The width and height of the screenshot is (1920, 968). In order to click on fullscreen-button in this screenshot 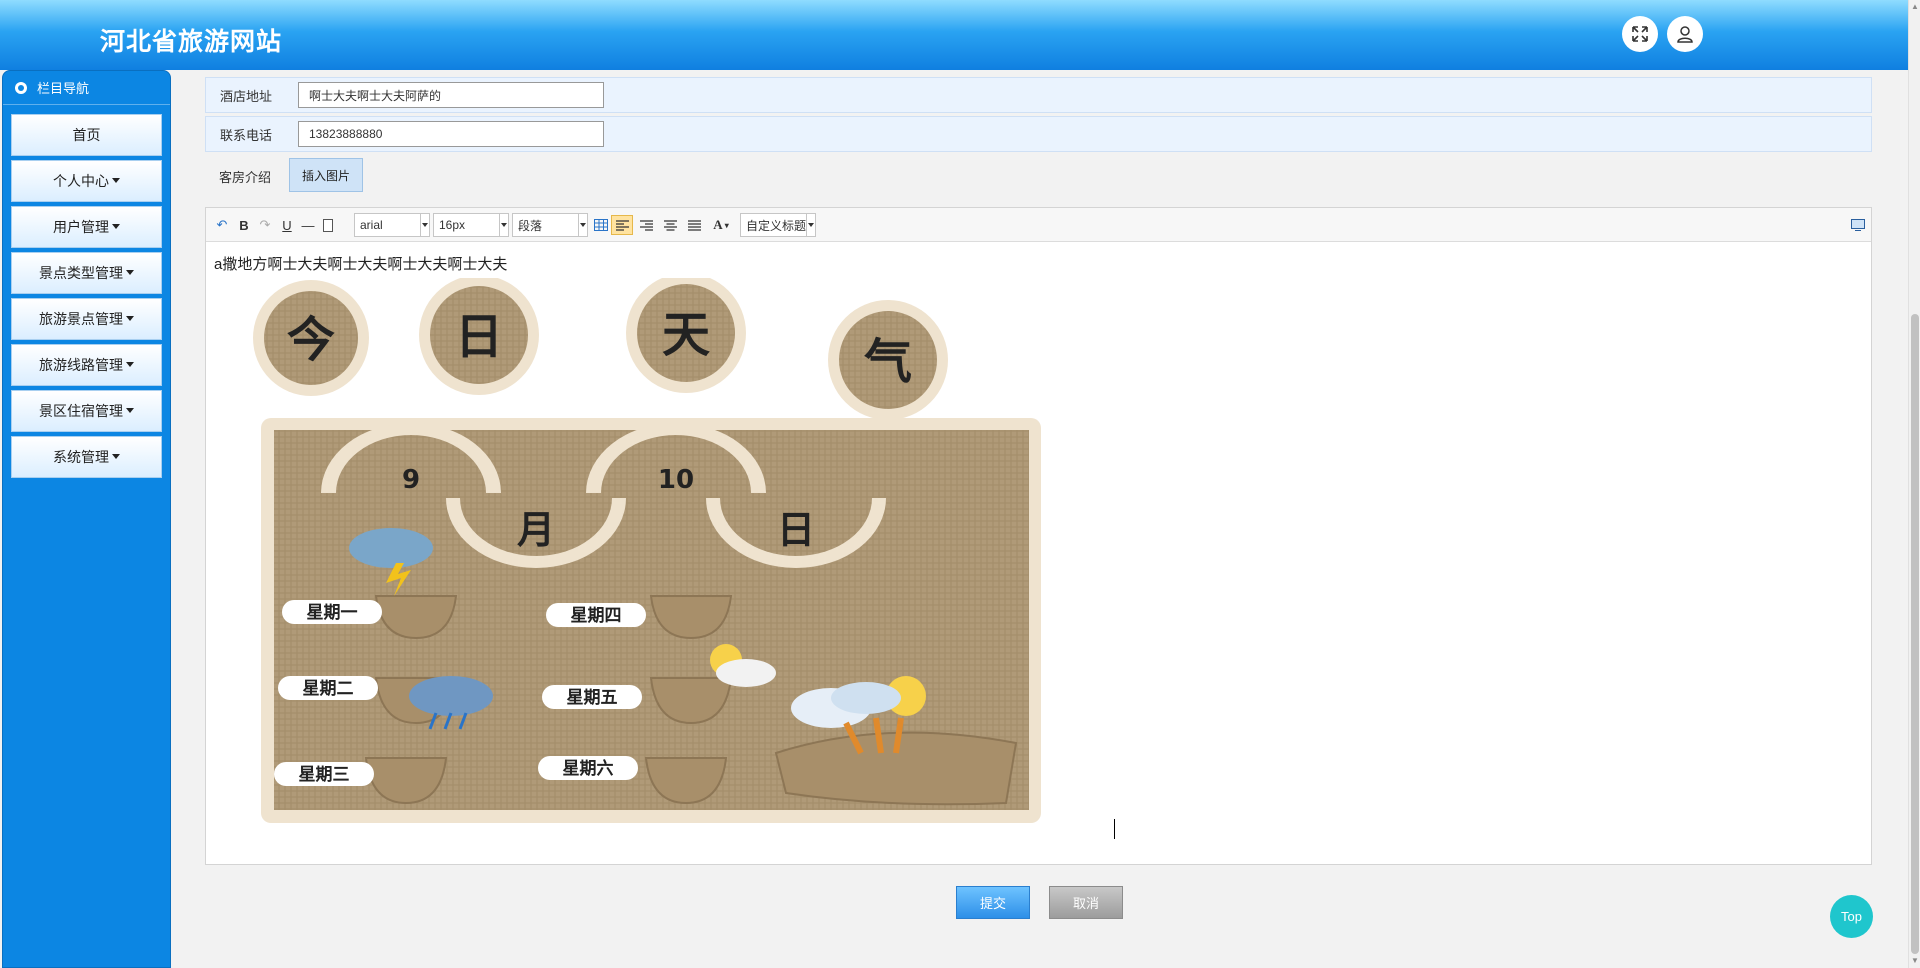, I will do `click(1640, 34)`.